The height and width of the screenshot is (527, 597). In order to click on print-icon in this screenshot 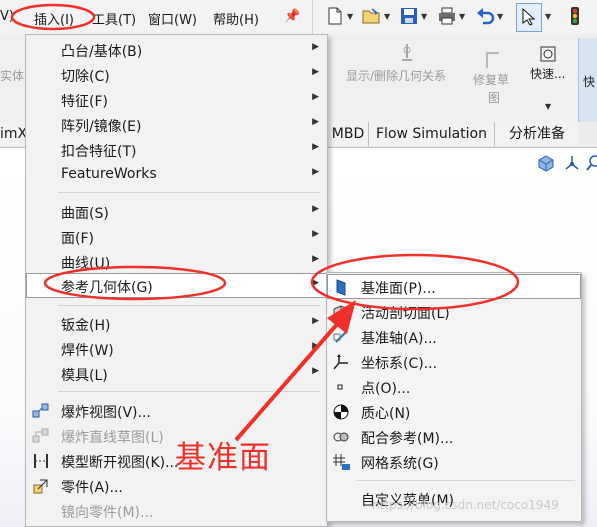, I will do `click(447, 16)`.